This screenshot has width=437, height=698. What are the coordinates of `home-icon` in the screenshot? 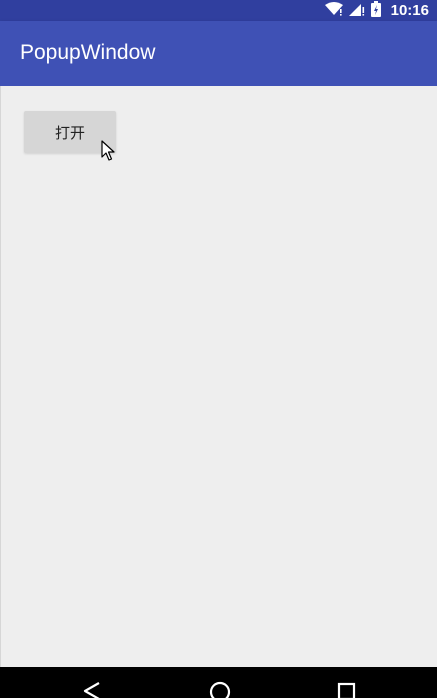 It's located at (220, 689).